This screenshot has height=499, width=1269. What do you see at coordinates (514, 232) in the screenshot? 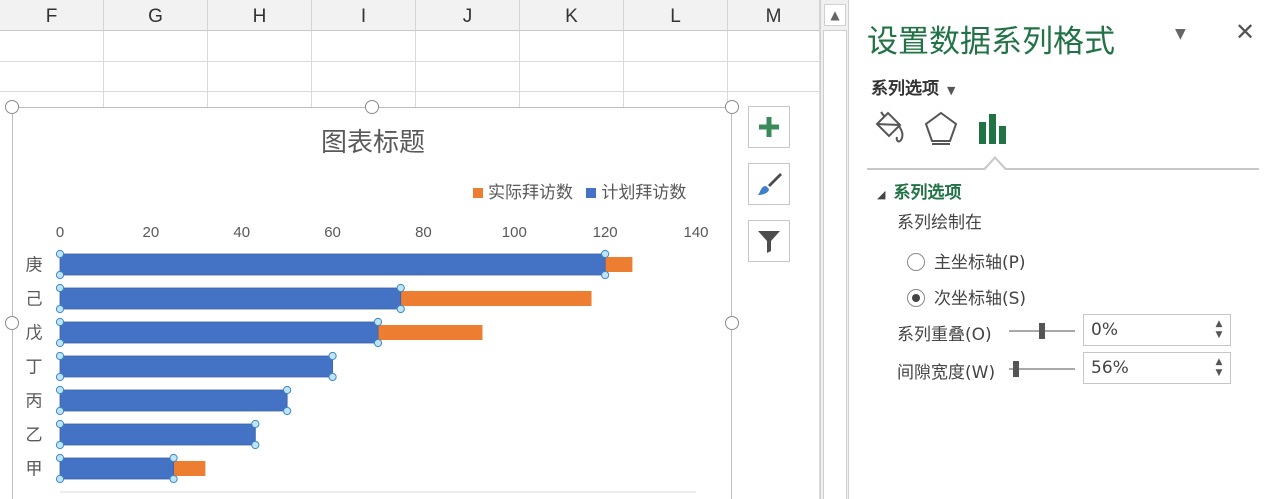
I see `x-tick-label: 100` at bounding box center [514, 232].